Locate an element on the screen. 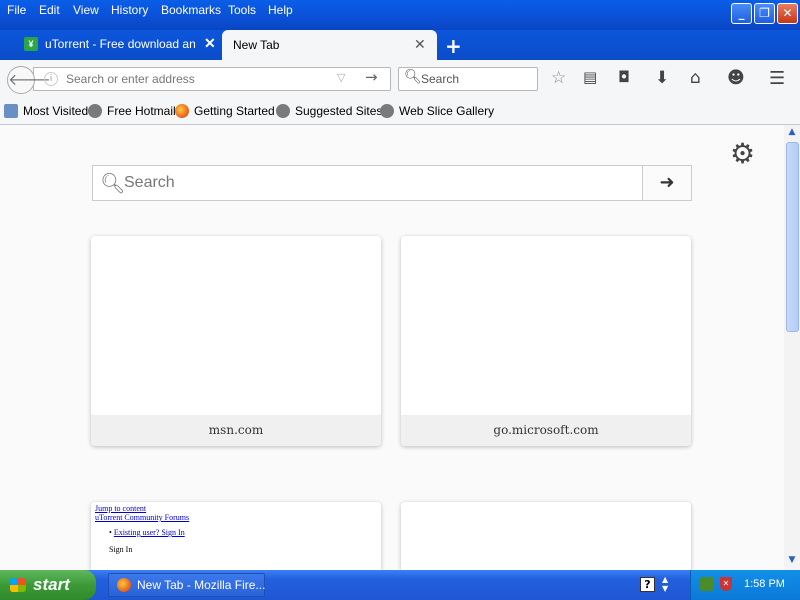  top-site-tile: msn.com is located at coordinates (236, 341).